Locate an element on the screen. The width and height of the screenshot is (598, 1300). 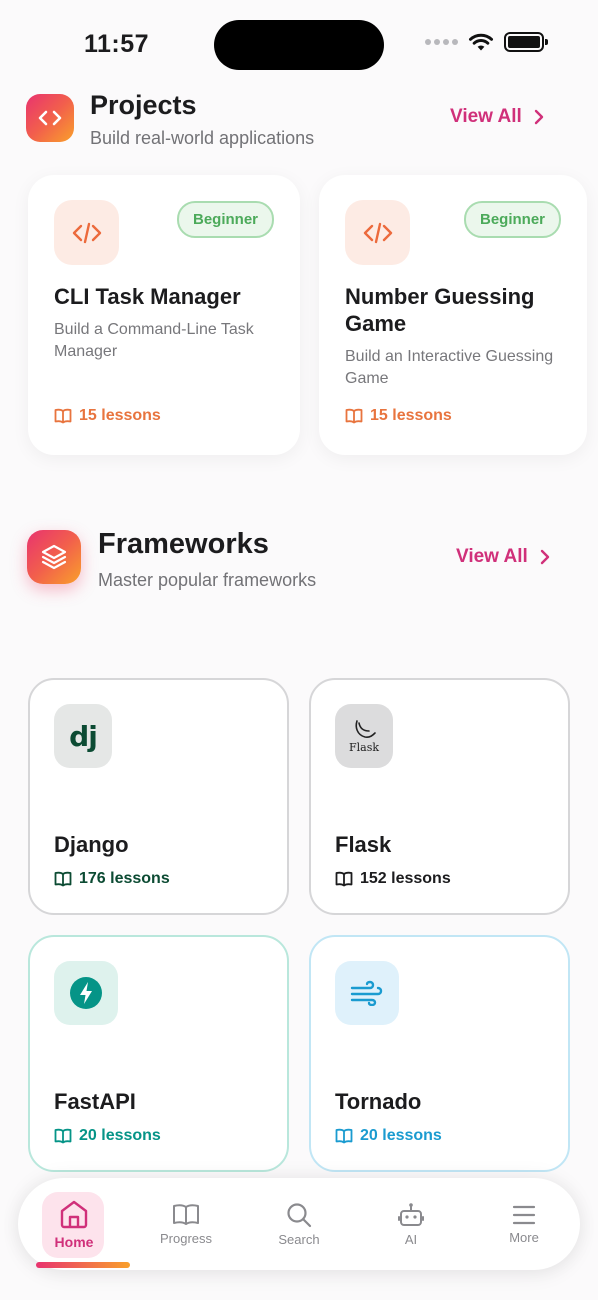
layers-section-icon is located at coordinates (54, 557).